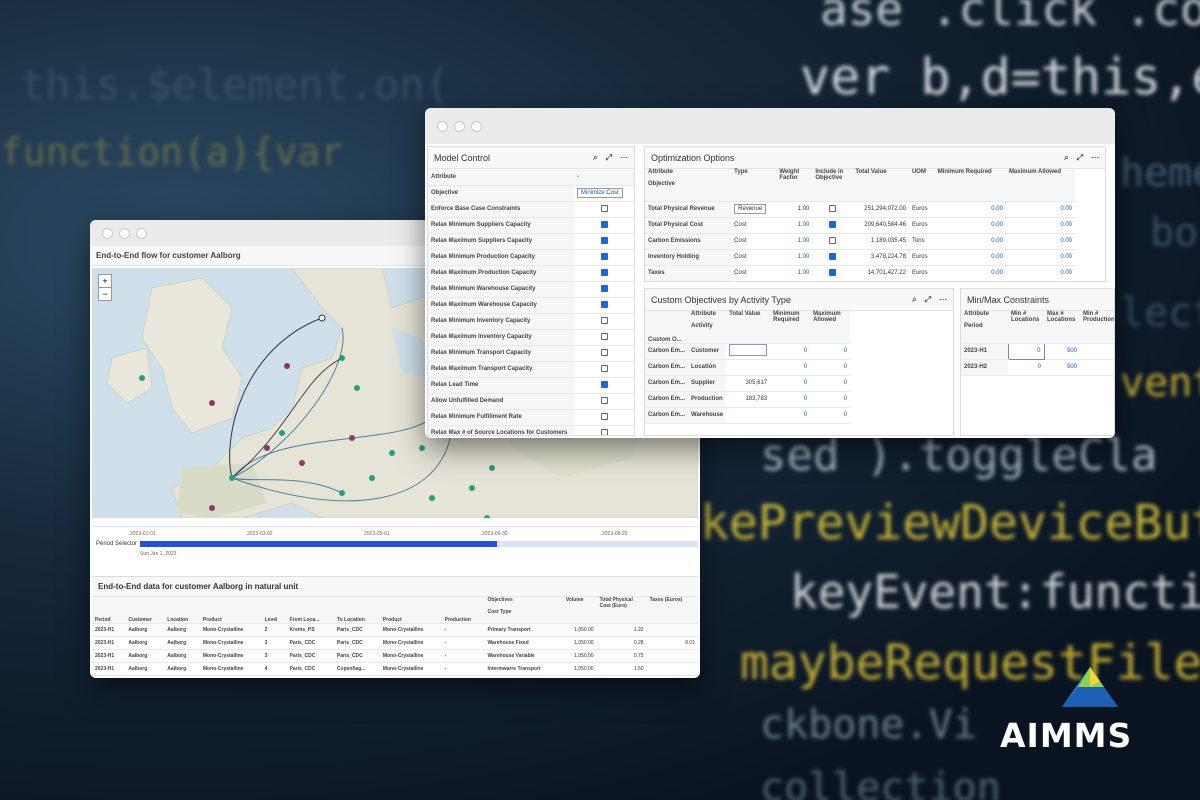 This screenshot has height=800, width=1200. I want to click on table-row: 2023-H105004, so click(1037, 351).